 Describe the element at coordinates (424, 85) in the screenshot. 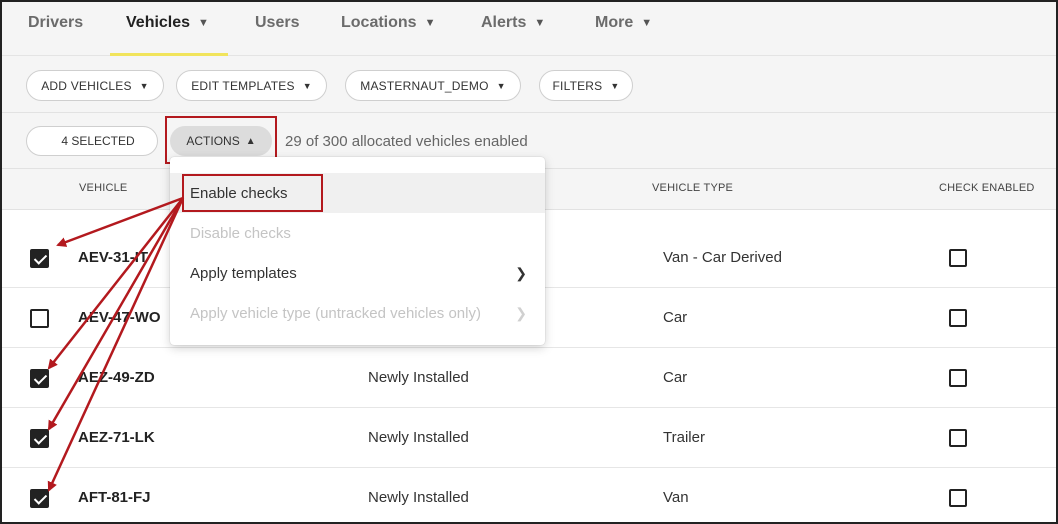

I see `account-label: MASTERNAUT_DEMO` at that location.